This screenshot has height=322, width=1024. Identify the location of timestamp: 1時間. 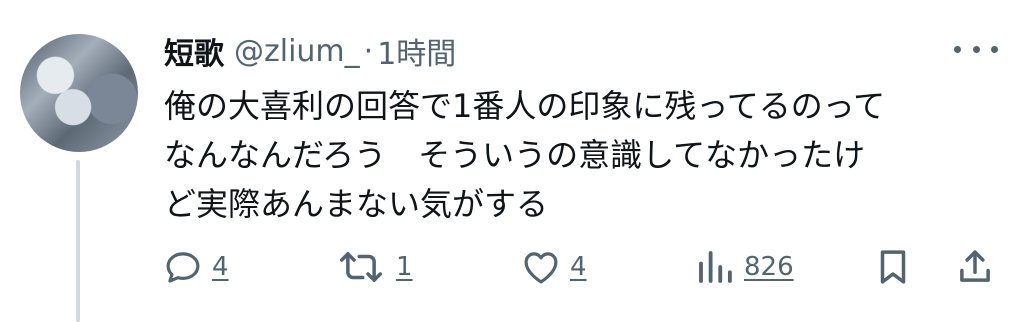
(416, 51).